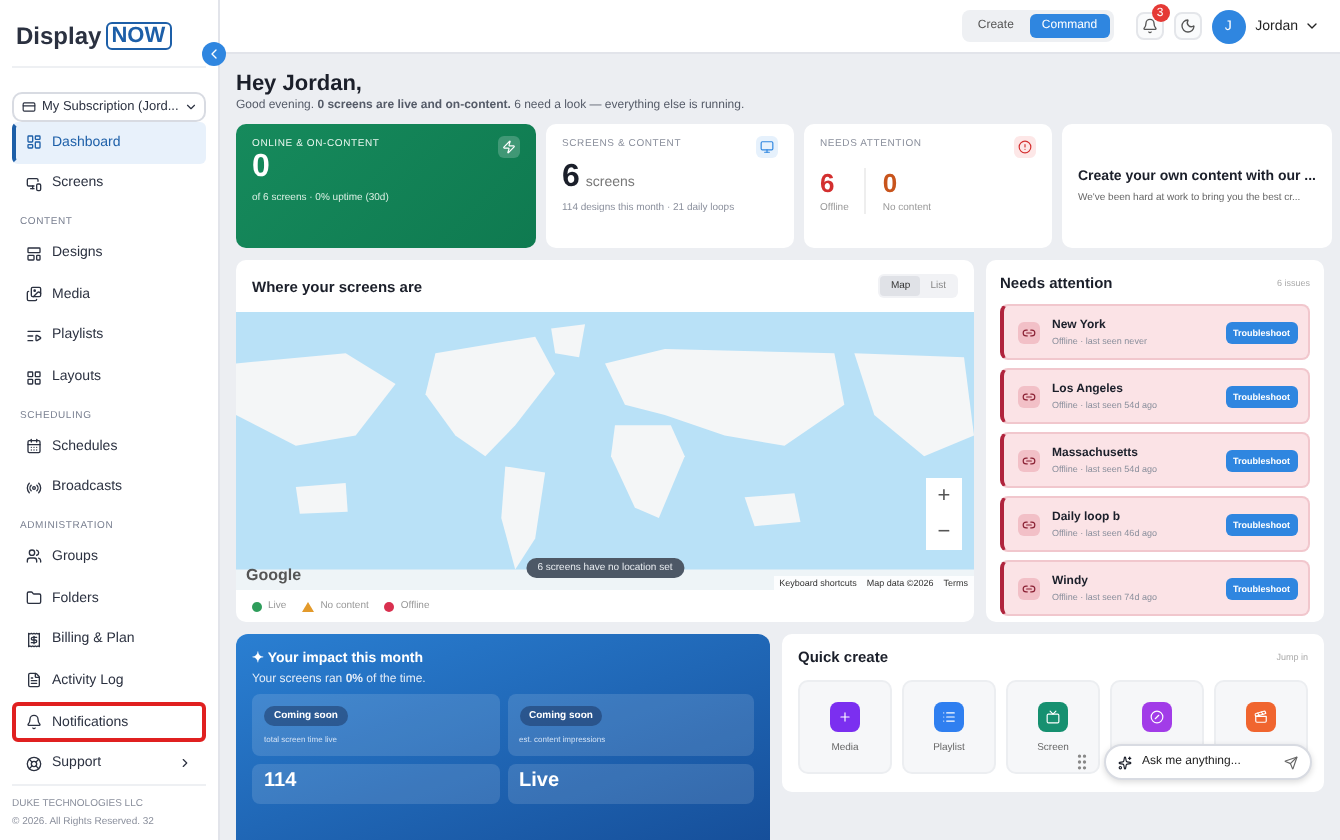 This screenshot has height=840, width=1340. What do you see at coordinates (274, 575) in the screenshot?
I see `map-brand: Google` at bounding box center [274, 575].